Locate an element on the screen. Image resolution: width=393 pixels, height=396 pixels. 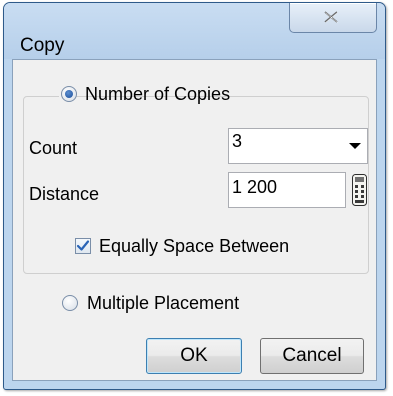
distance-label: Distance is located at coordinates (64, 194).